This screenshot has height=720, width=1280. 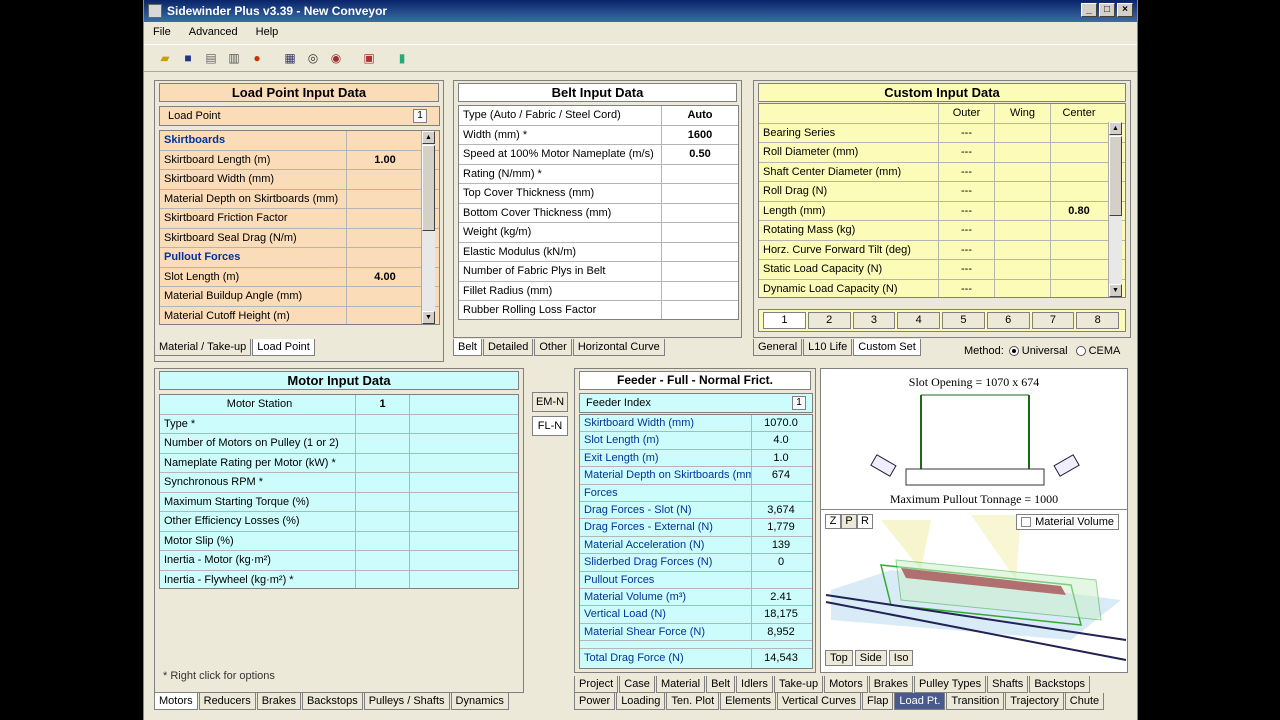 What do you see at coordinates (1107, 10) in the screenshot?
I see `maximize-button: □` at bounding box center [1107, 10].